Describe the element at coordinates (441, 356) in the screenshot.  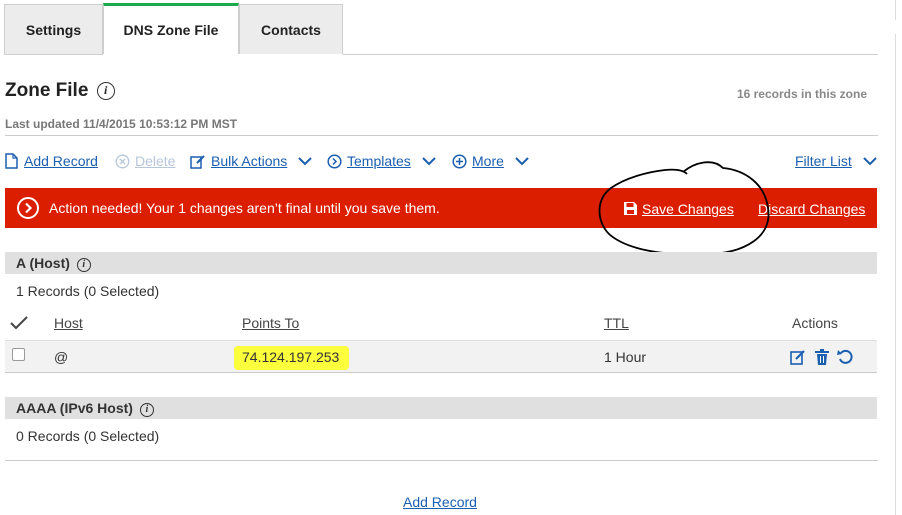
I see `table-row` at that location.